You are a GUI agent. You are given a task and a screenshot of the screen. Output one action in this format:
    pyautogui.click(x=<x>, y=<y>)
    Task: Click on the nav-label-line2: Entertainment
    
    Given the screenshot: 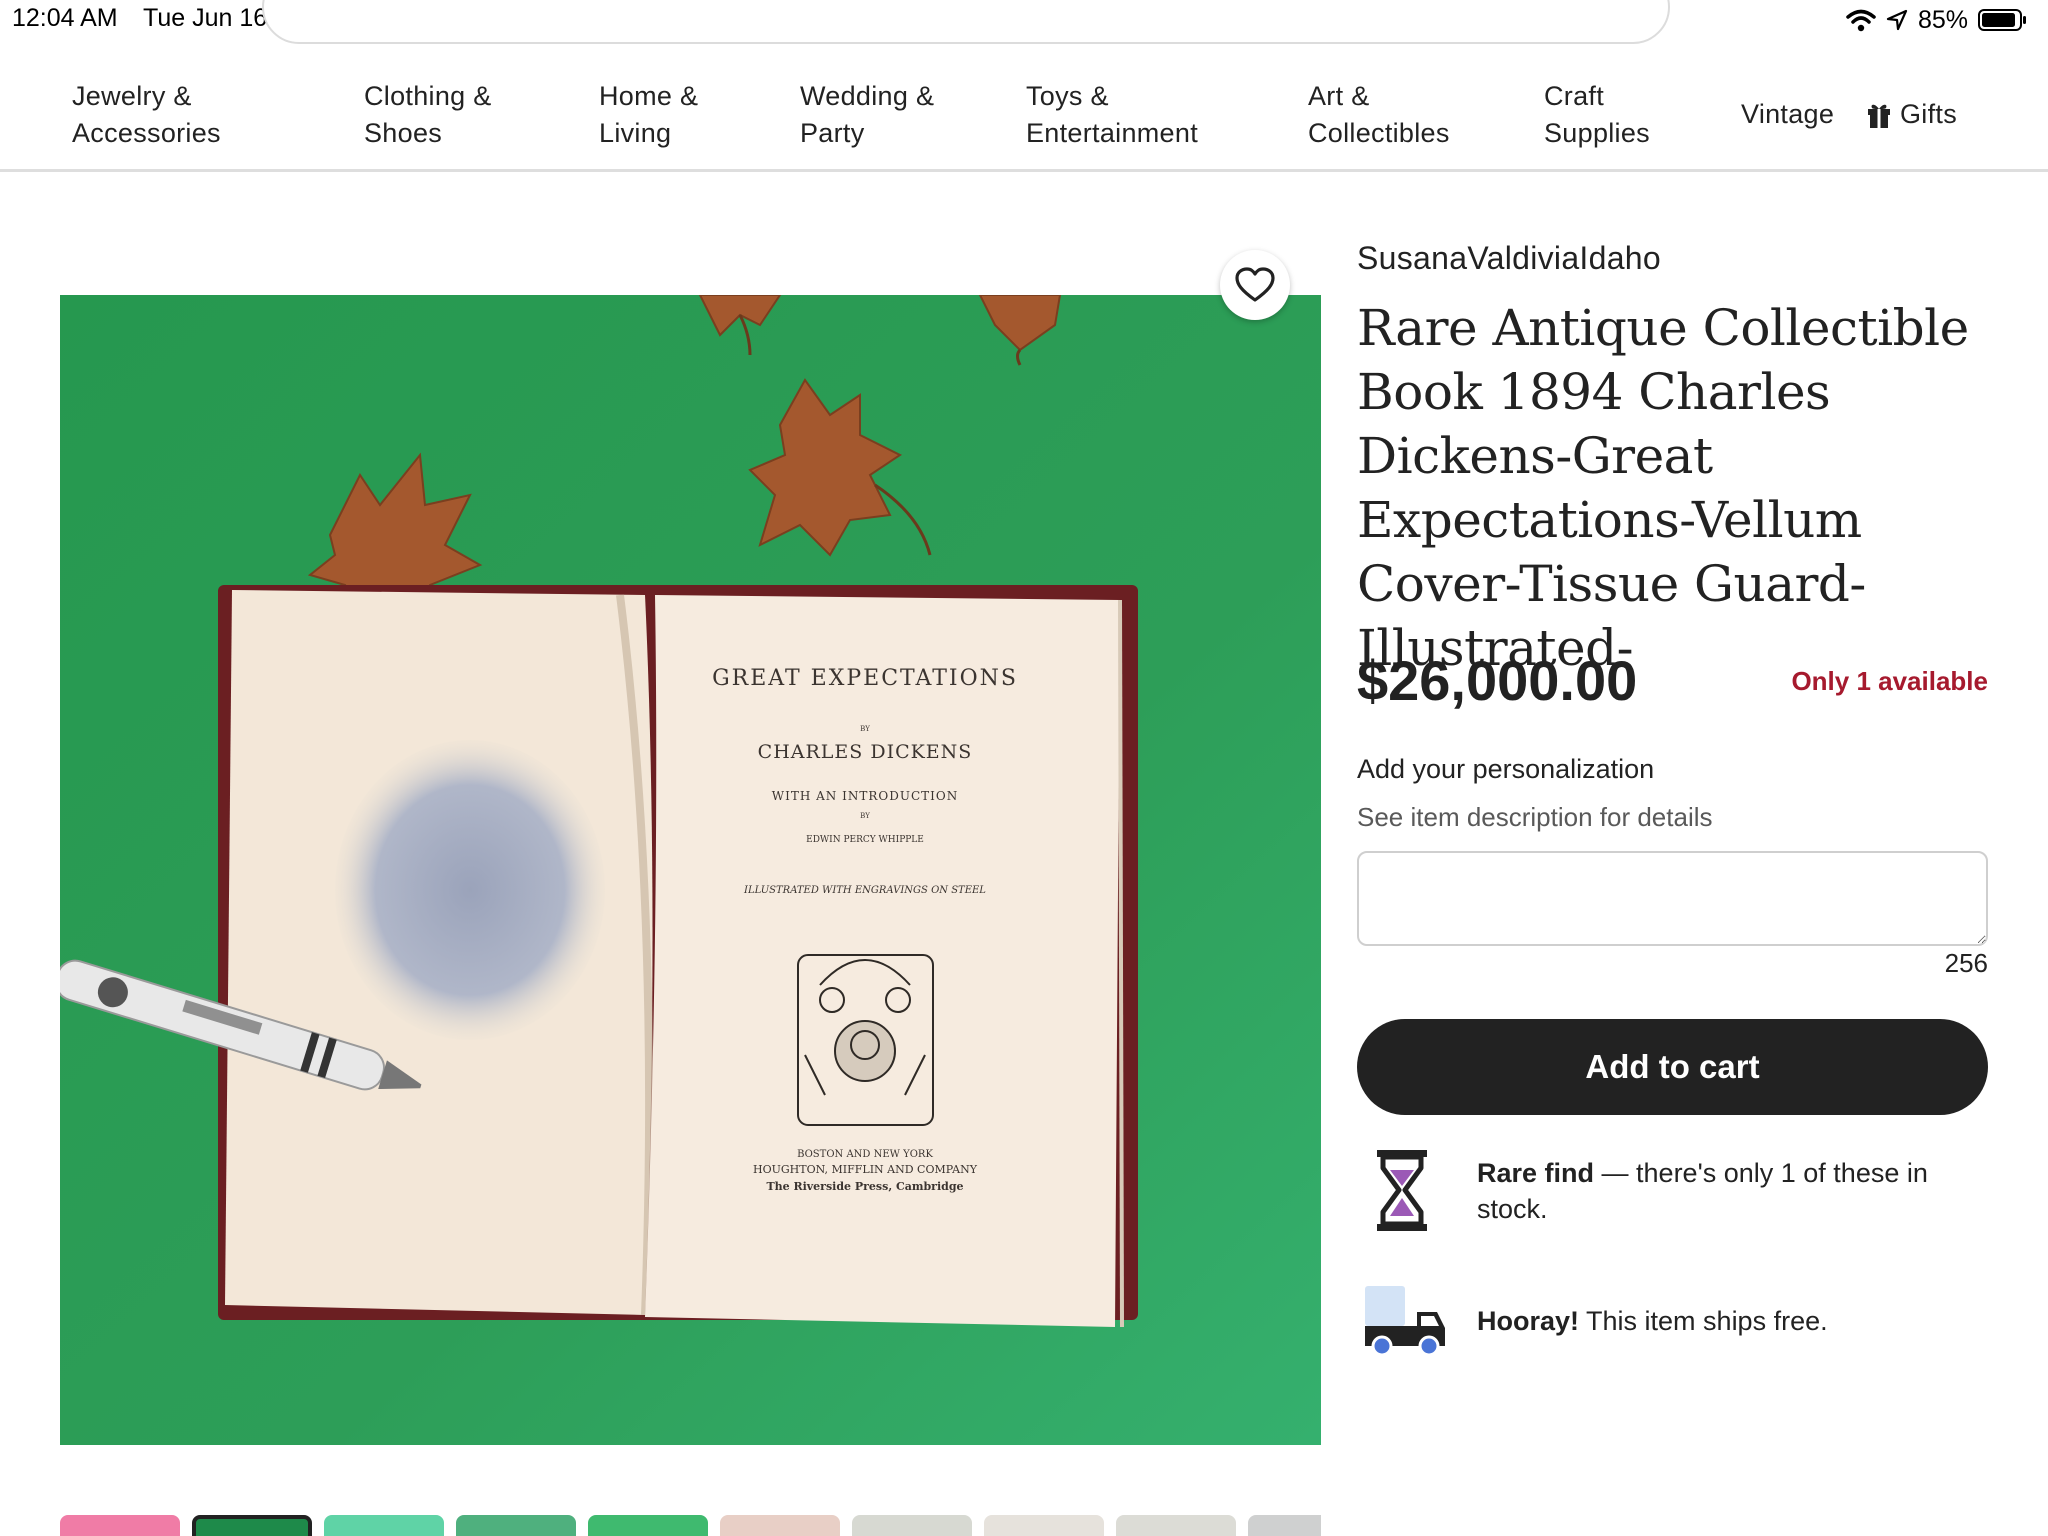 What is the action you would take?
    pyautogui.click(x=1112, y=133)
    